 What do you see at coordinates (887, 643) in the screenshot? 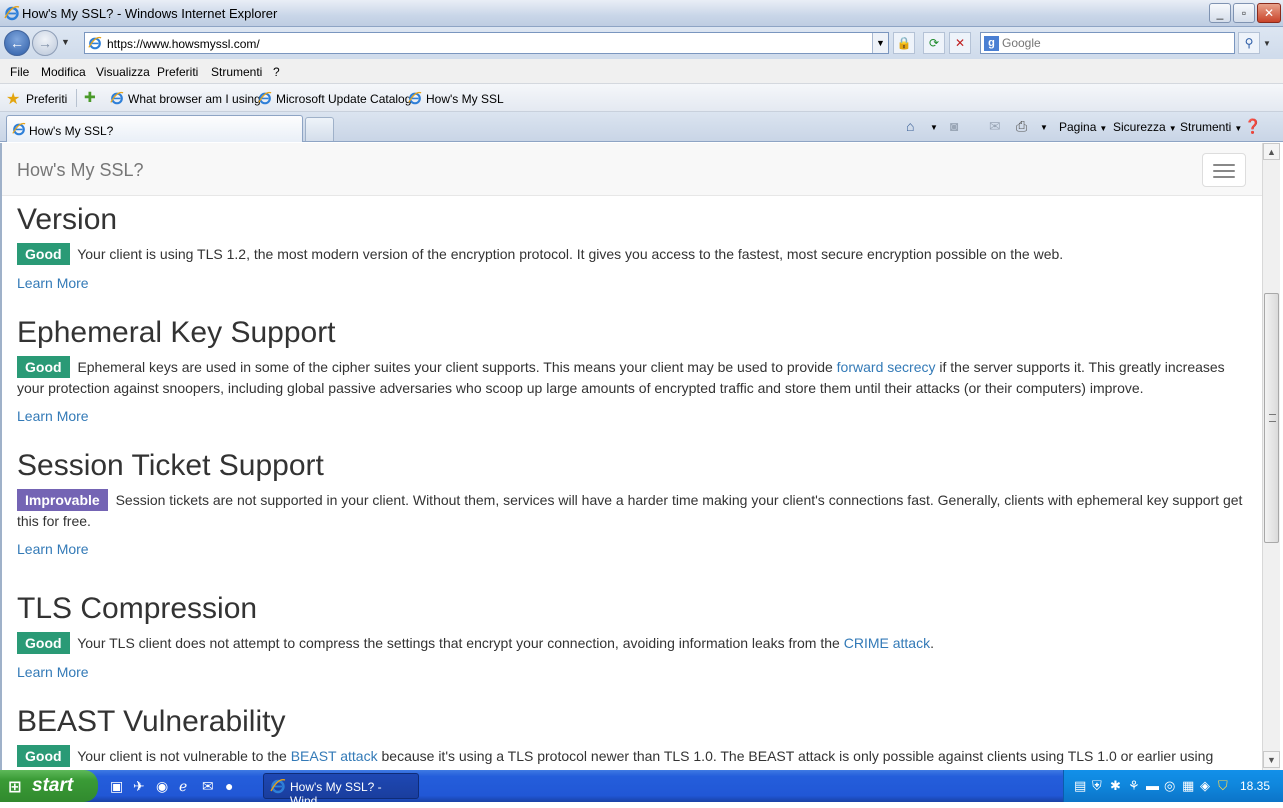
I see `crime-attack-link: CRIME attack` at bounding box center [887, 643].